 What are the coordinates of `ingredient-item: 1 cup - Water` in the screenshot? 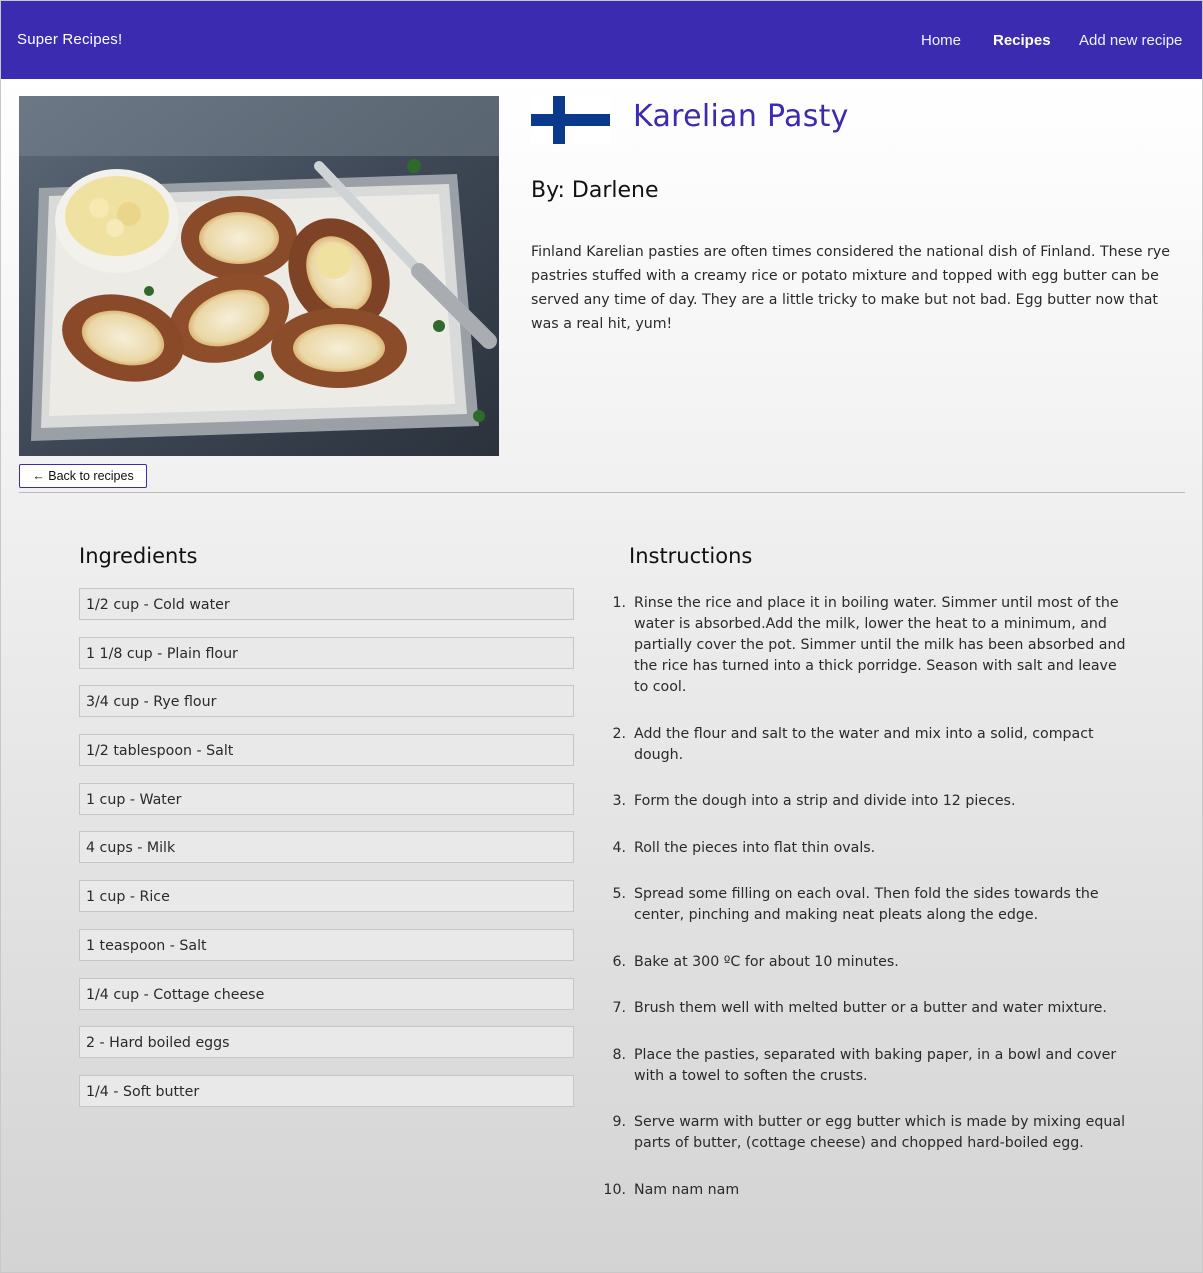 It's located at (326, 798).